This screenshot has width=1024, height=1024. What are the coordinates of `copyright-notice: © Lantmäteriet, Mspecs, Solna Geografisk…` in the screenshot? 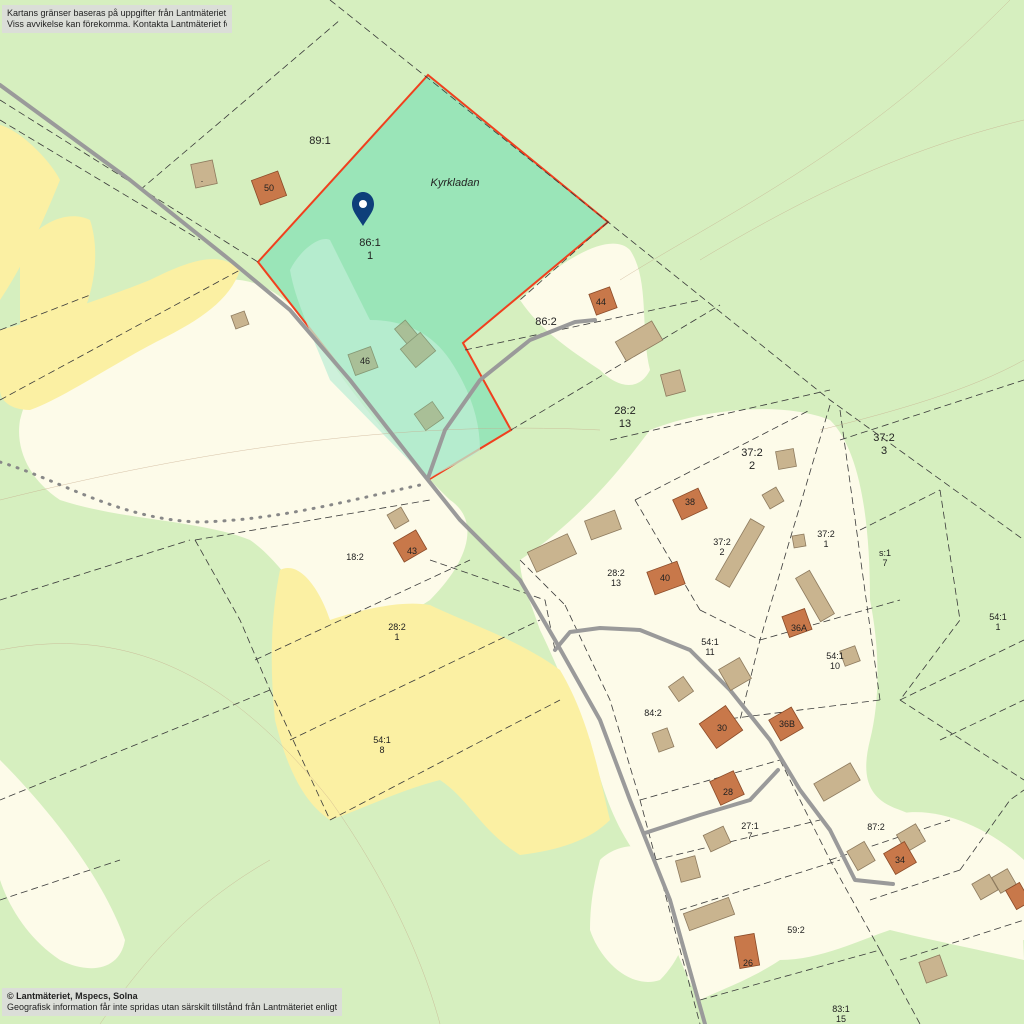 It's located at (172, 1002).